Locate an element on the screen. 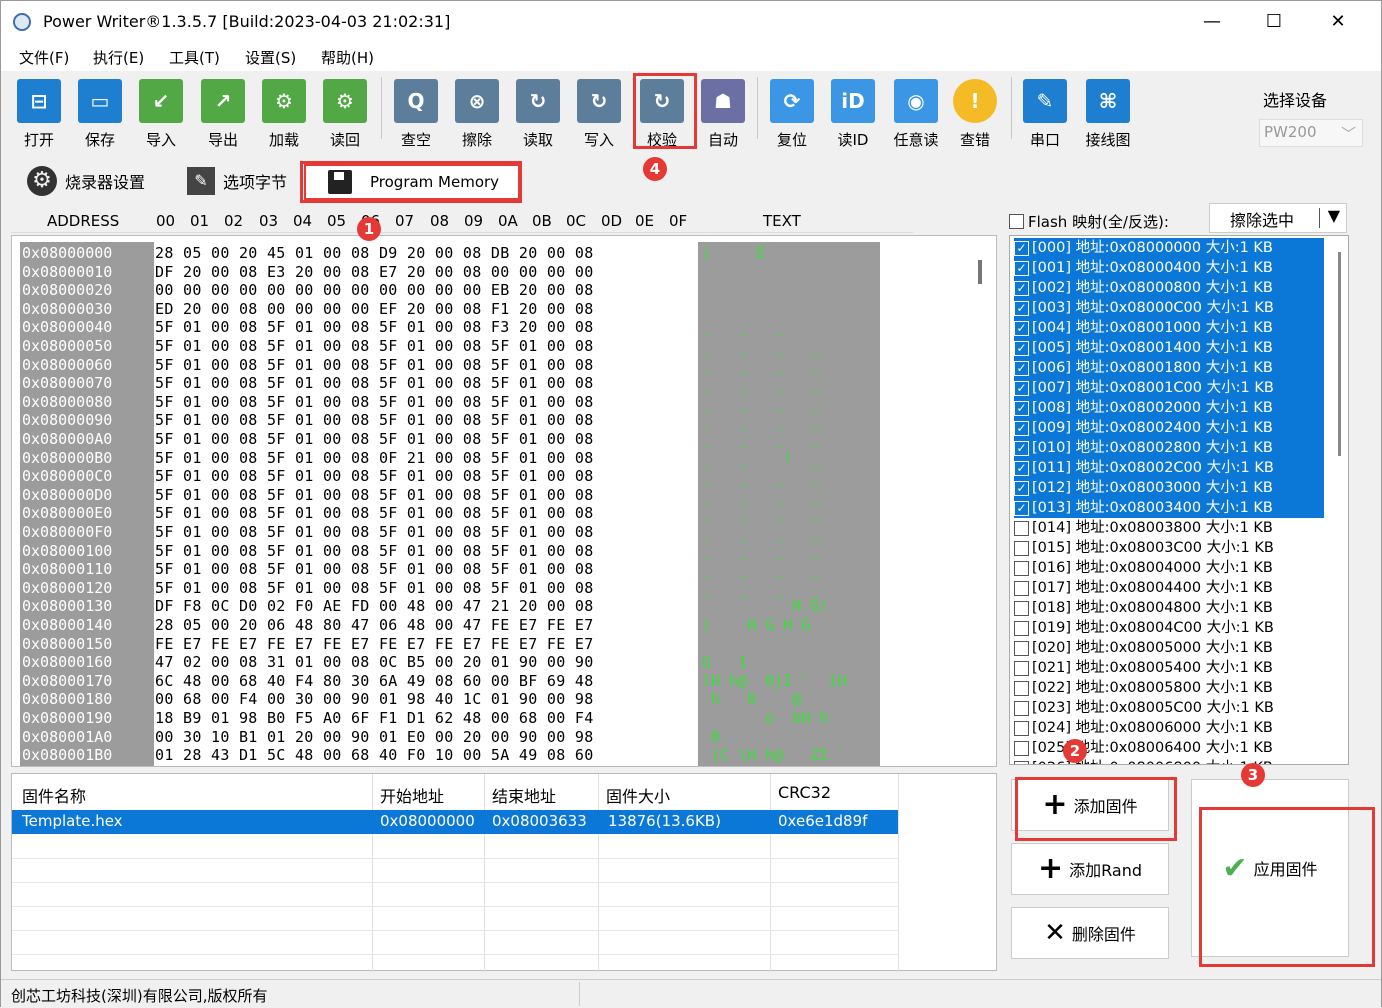 The height and width of the screenshot is (1008, 1382). erase-selected-button: 擦除选中 ▼ is located at coordinates (1278, 218).